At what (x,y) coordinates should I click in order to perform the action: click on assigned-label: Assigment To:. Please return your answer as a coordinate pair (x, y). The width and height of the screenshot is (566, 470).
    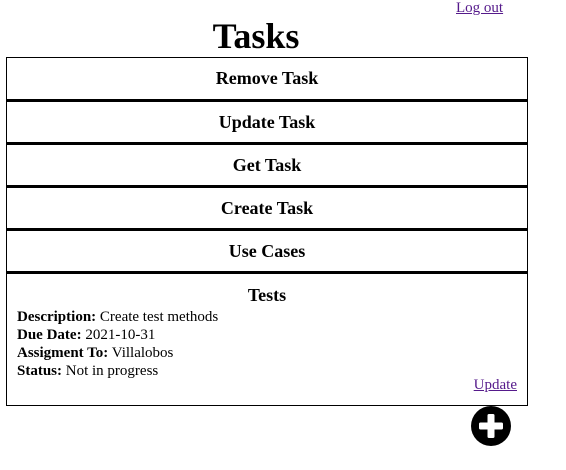
    Looking at the image, I should click on (63, 353).